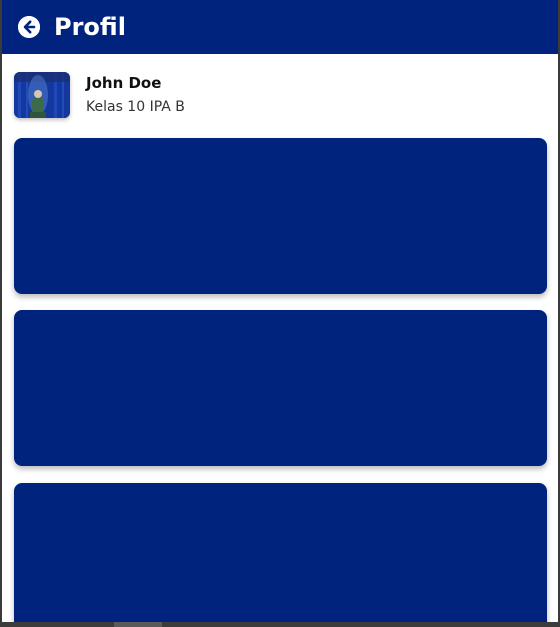 This screenshot has width=560, height=627. Describe the element at coordinates (135, 107) in the screenshot. I see `student-class: Kelas 10 IPA B` at that location.